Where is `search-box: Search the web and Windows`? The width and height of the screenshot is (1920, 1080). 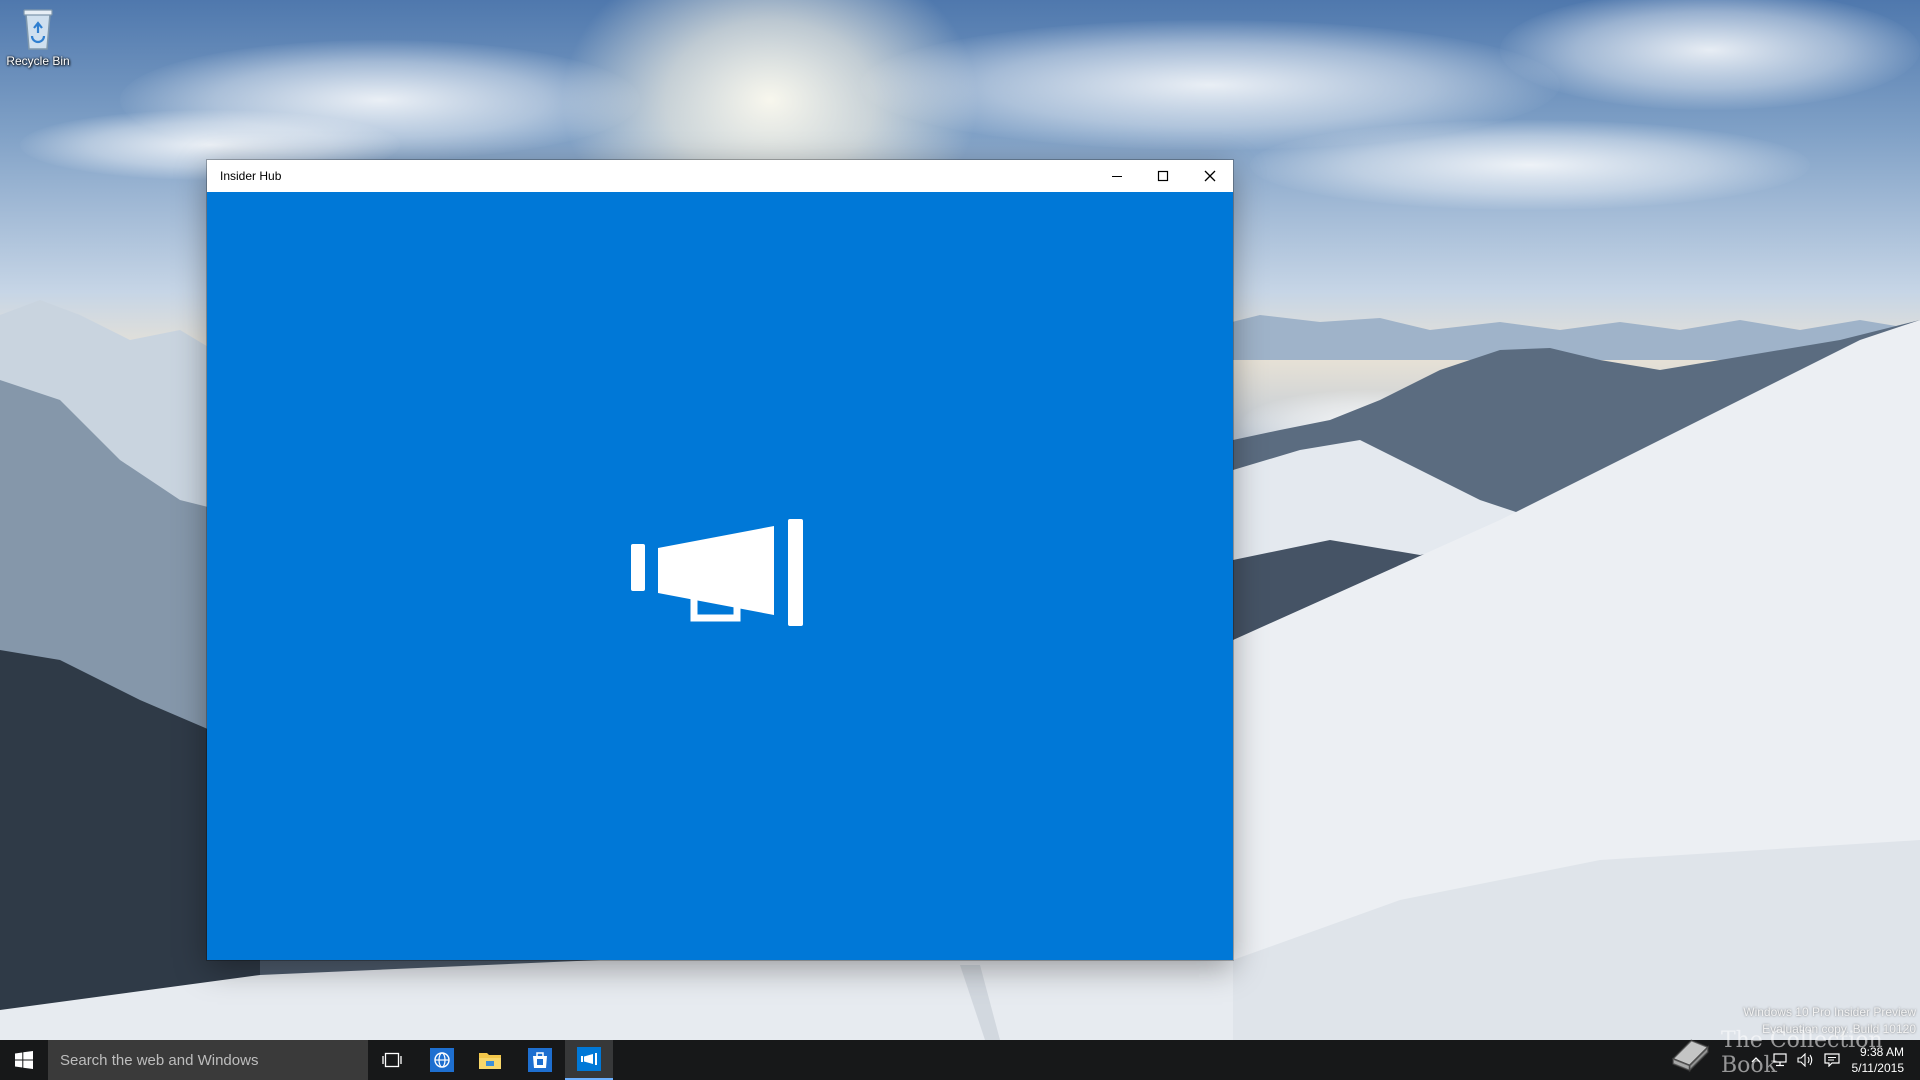
search-box: Search the web and Windows is located at coordinates (208, 1060).